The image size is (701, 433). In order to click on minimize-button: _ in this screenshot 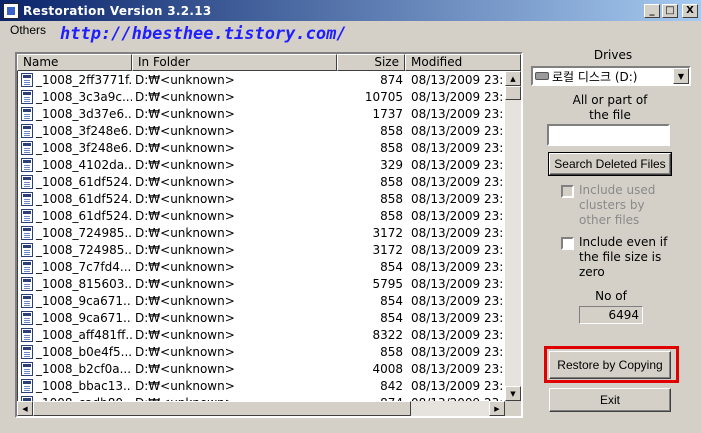, I will do `click(652, 10)`.